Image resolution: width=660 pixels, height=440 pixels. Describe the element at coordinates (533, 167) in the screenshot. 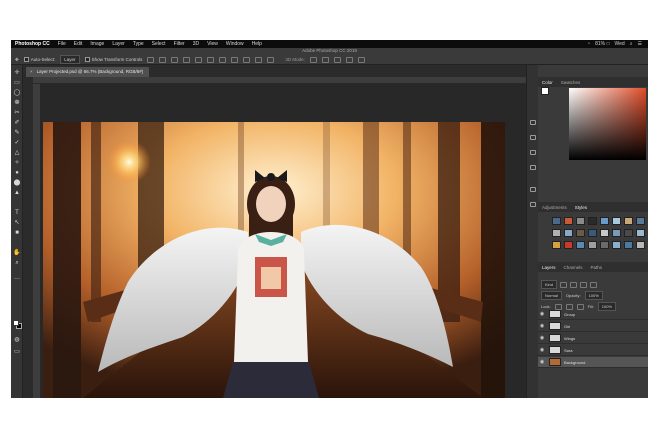

I see `paragraph-icon` at that location.